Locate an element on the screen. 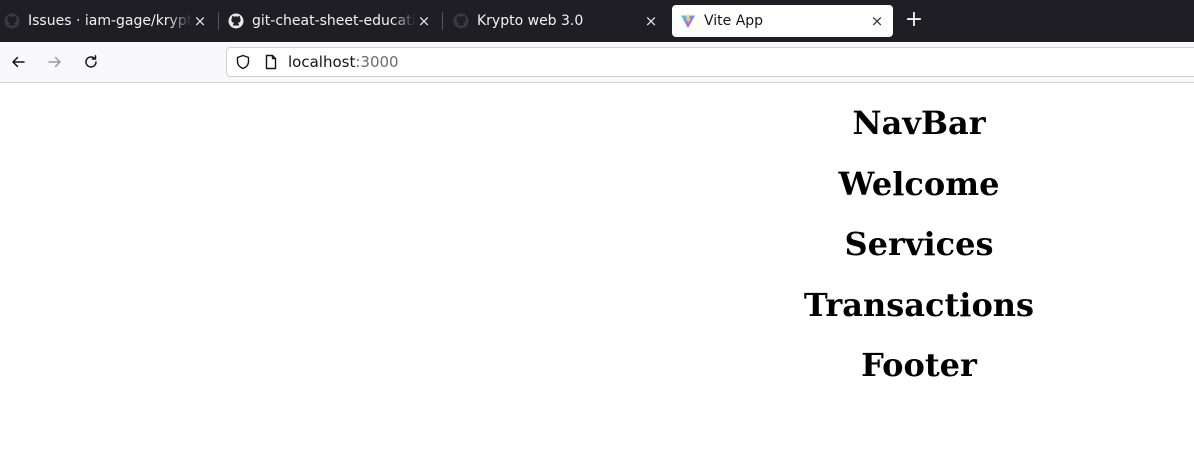  arrow-right-icon is located at coordinates (54, 62).